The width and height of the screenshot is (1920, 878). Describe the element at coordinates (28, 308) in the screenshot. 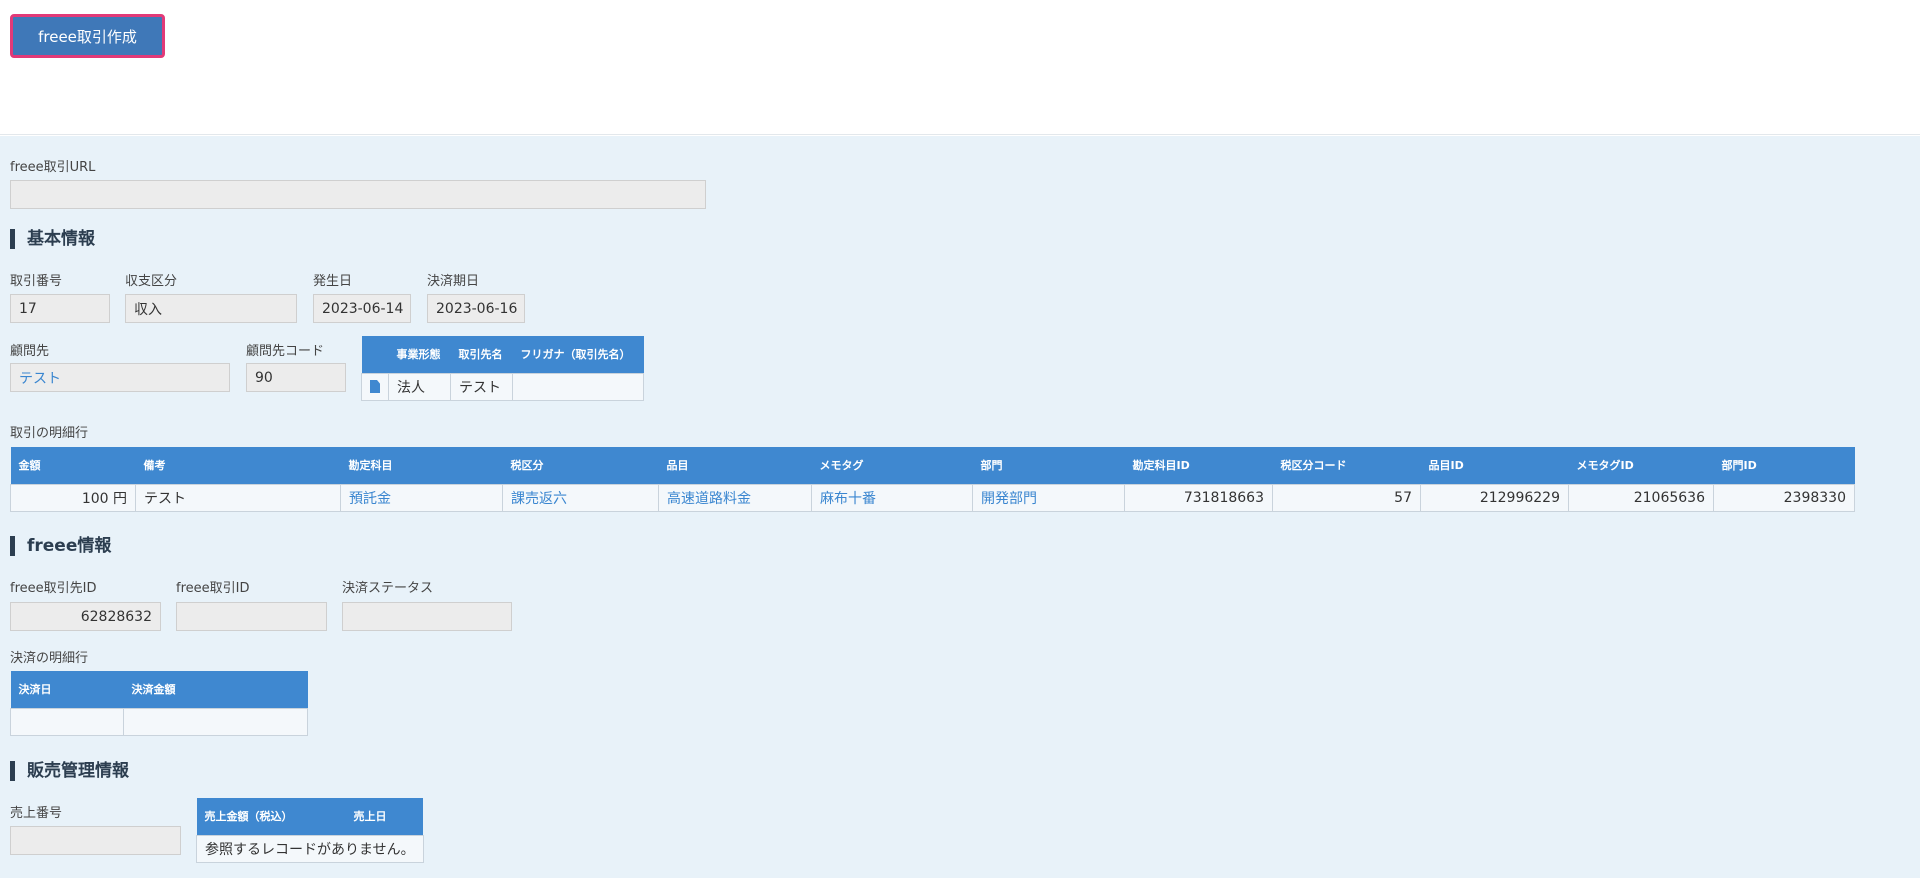

I see `trade-no-value: 17` at that location.